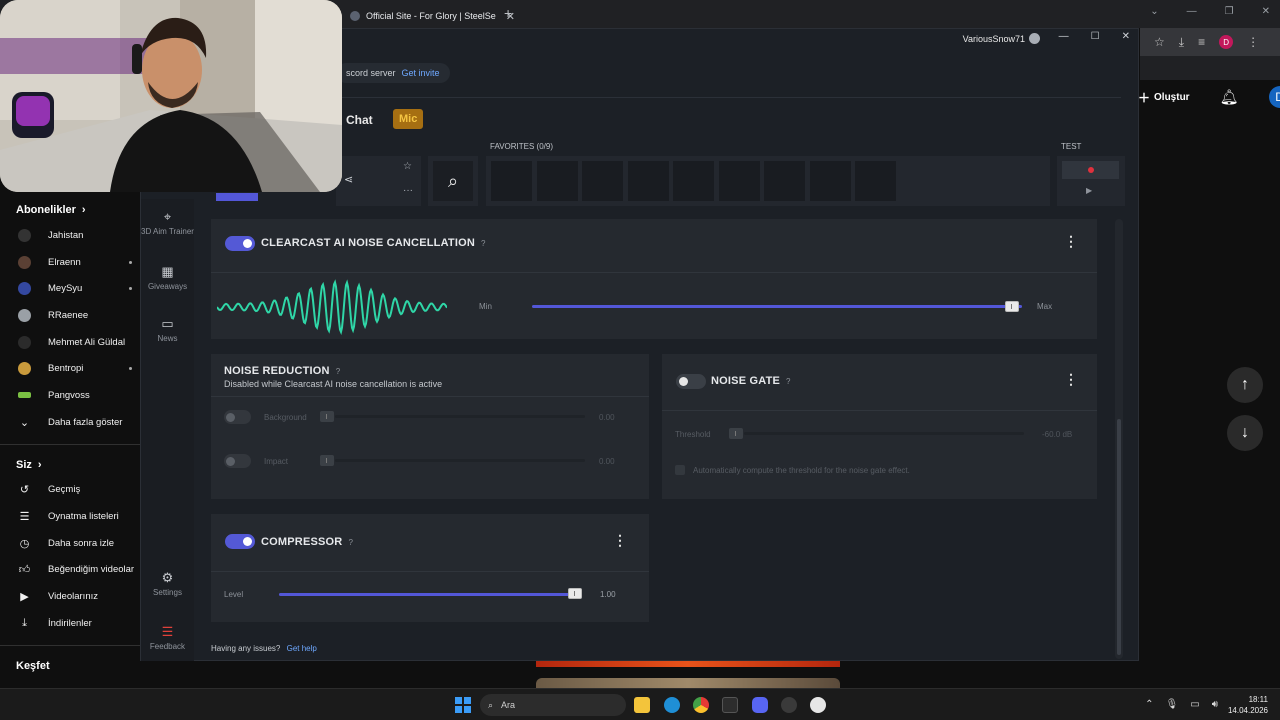 The width and height of the screenshot is (1280, 720). I want to click on background-slider-track, so click(460, 416).